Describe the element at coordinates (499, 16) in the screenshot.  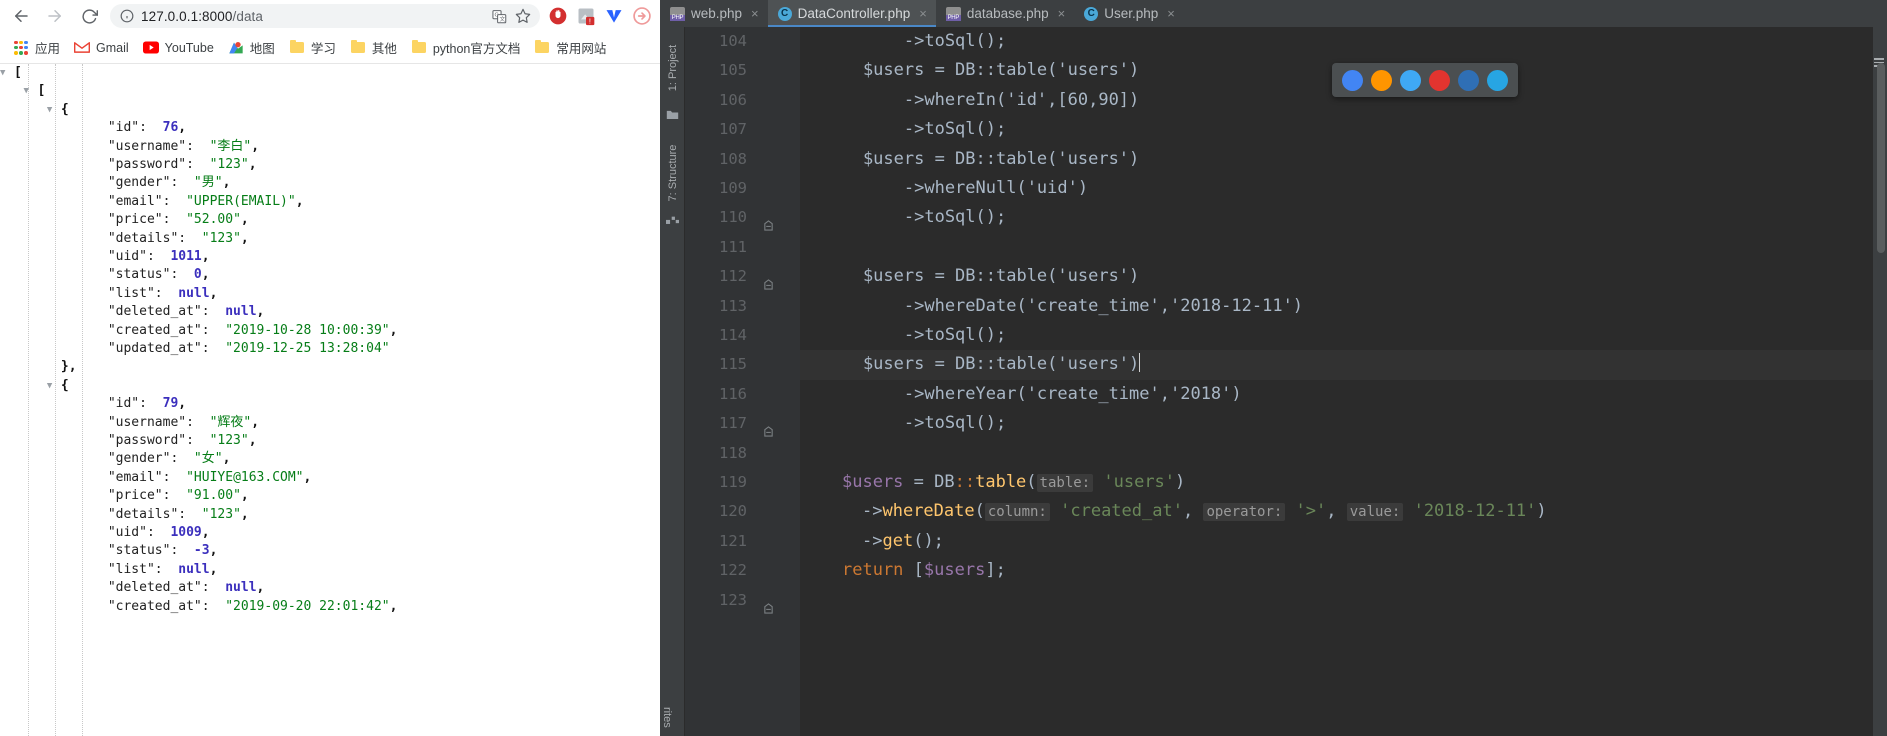
I see `translate-icon: G文` at that location.